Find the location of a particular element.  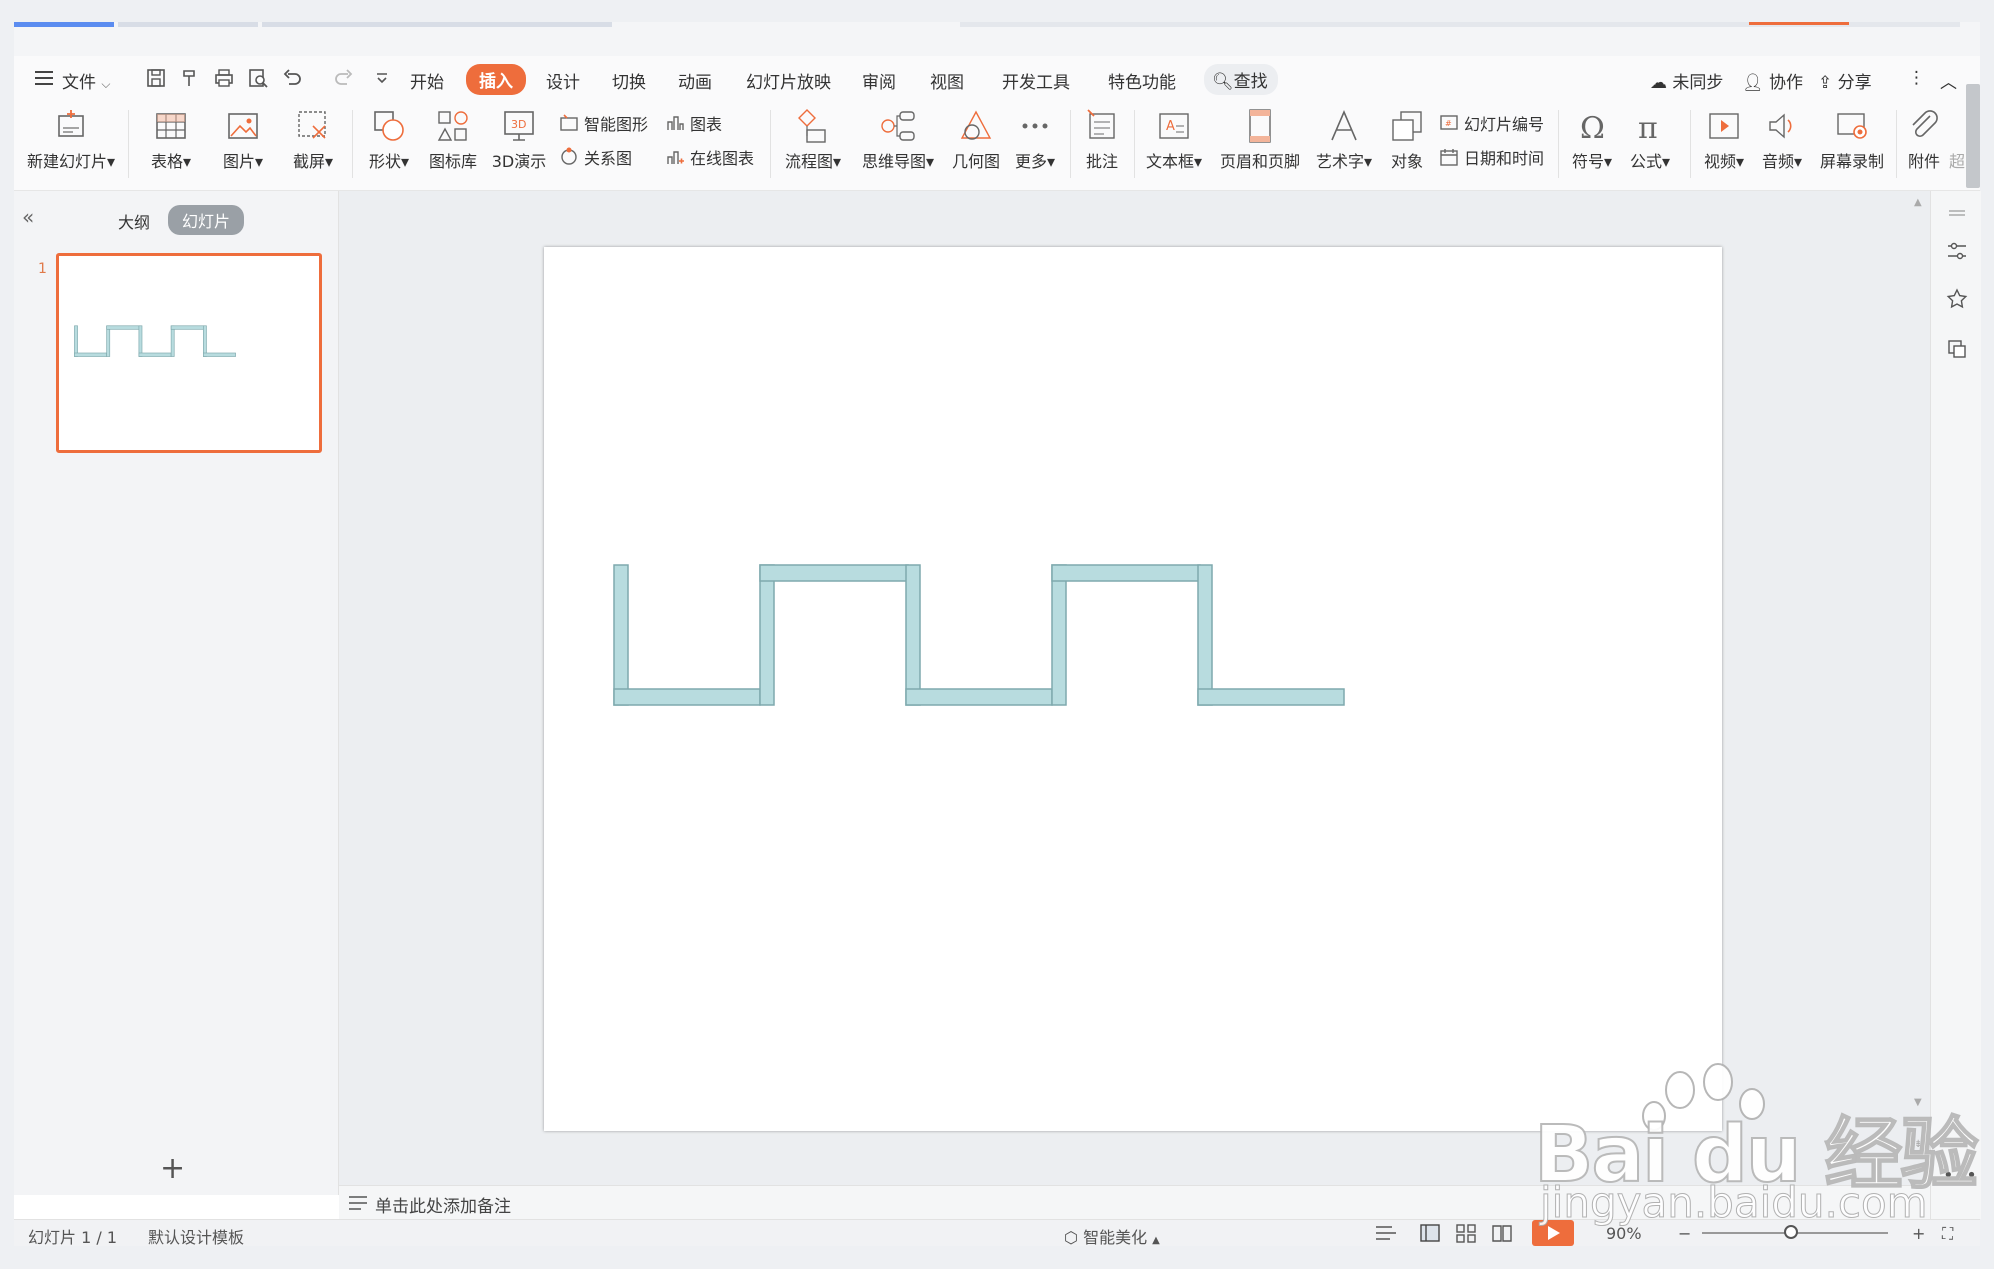

template-name: 默认设计模板 is located at coordinates (196, 1236).